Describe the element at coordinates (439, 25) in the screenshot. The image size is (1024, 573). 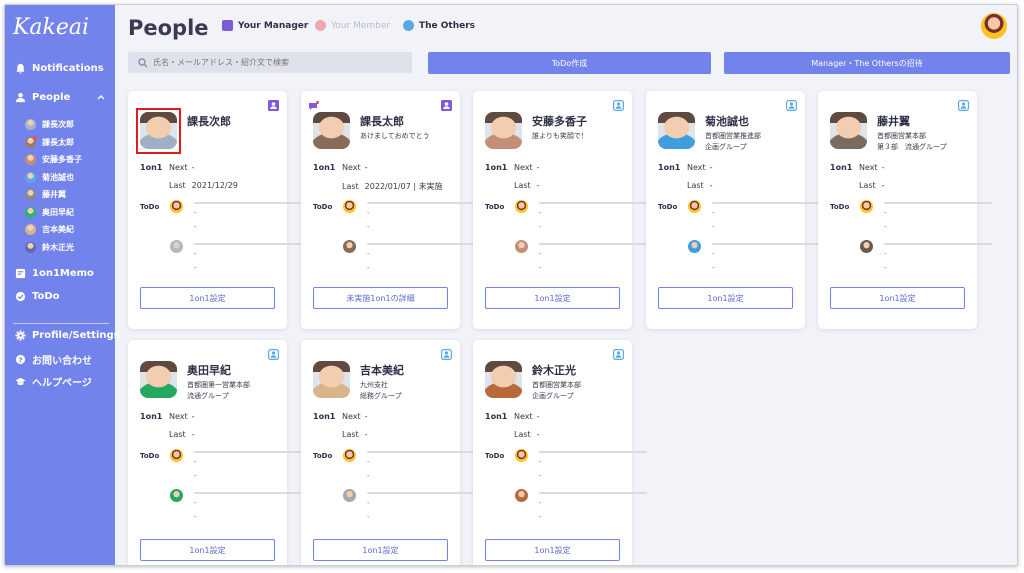
I see `filter-the-others: The Others` at that location.